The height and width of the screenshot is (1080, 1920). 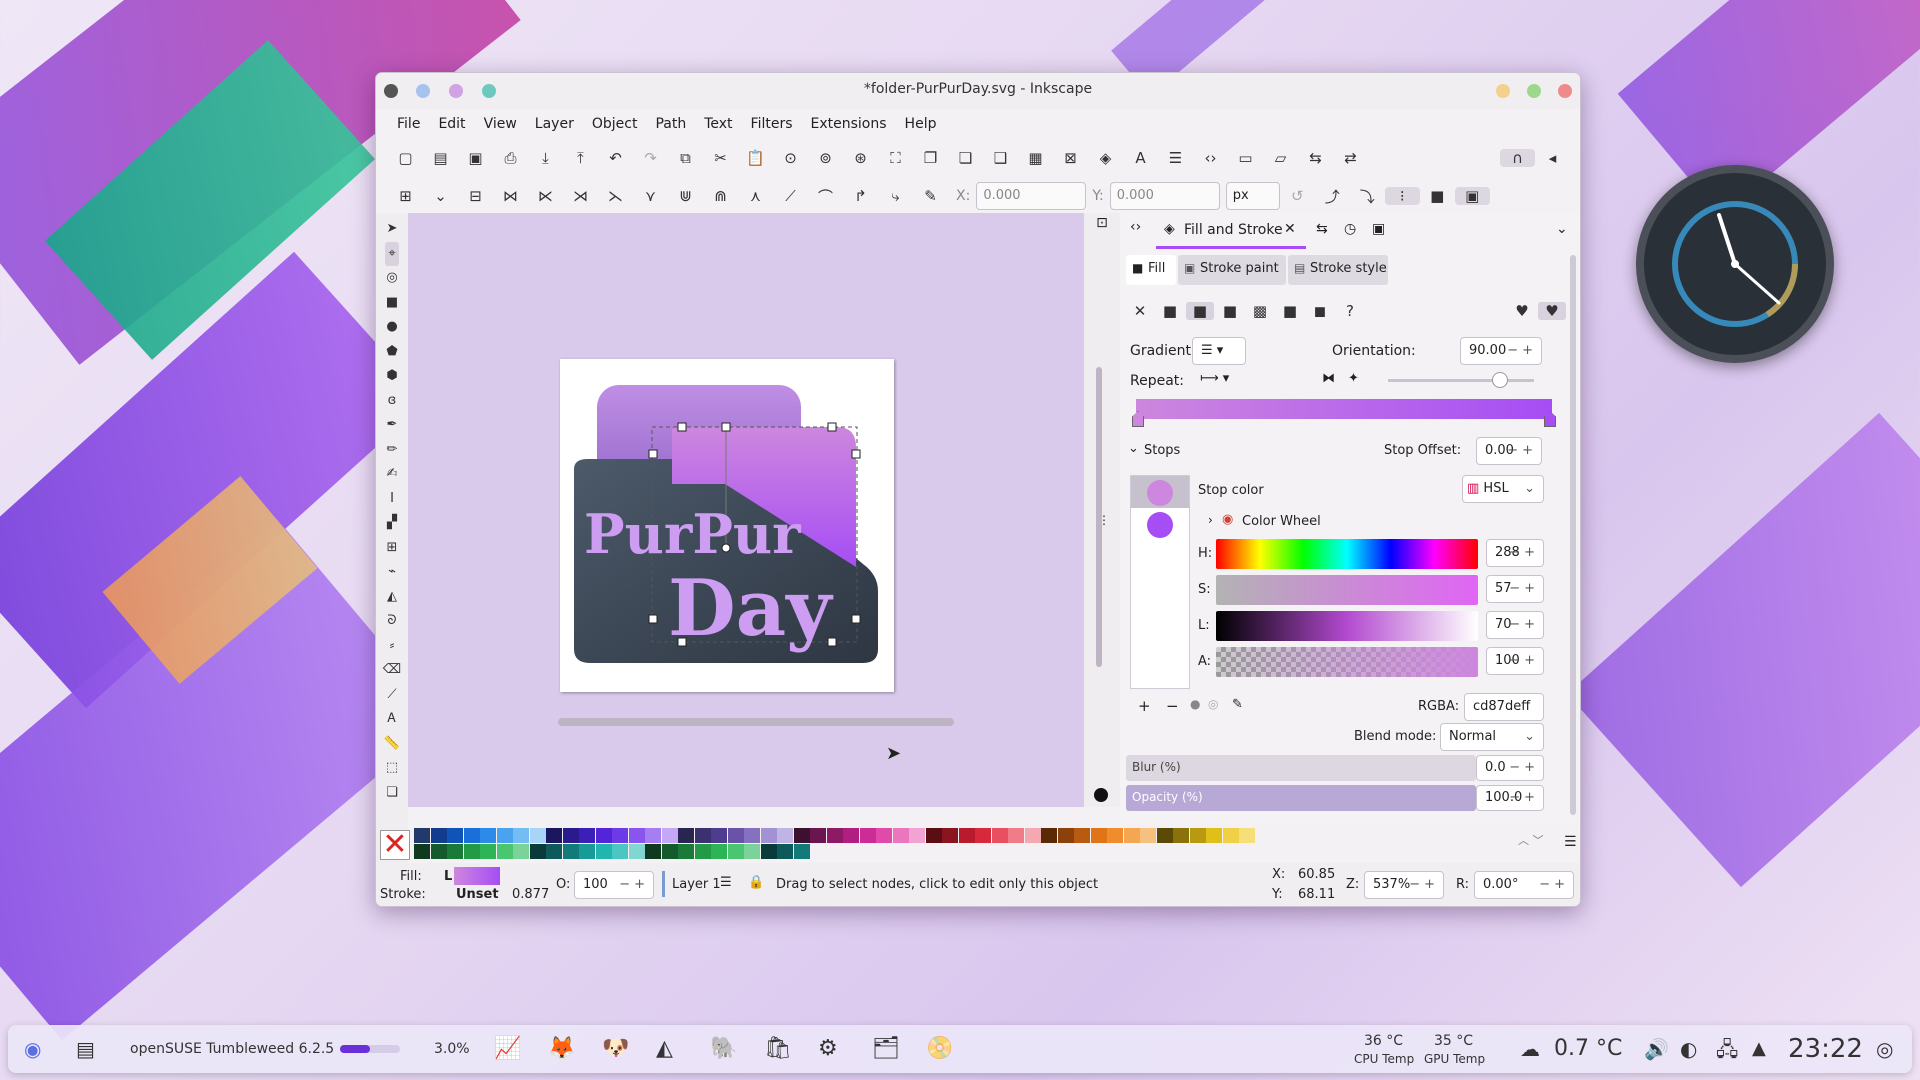 What do you see at coordinates (723, 1049) in the screenshot?
I see `mastodon-icon: 🐘` at bounding box center [723, 1049].